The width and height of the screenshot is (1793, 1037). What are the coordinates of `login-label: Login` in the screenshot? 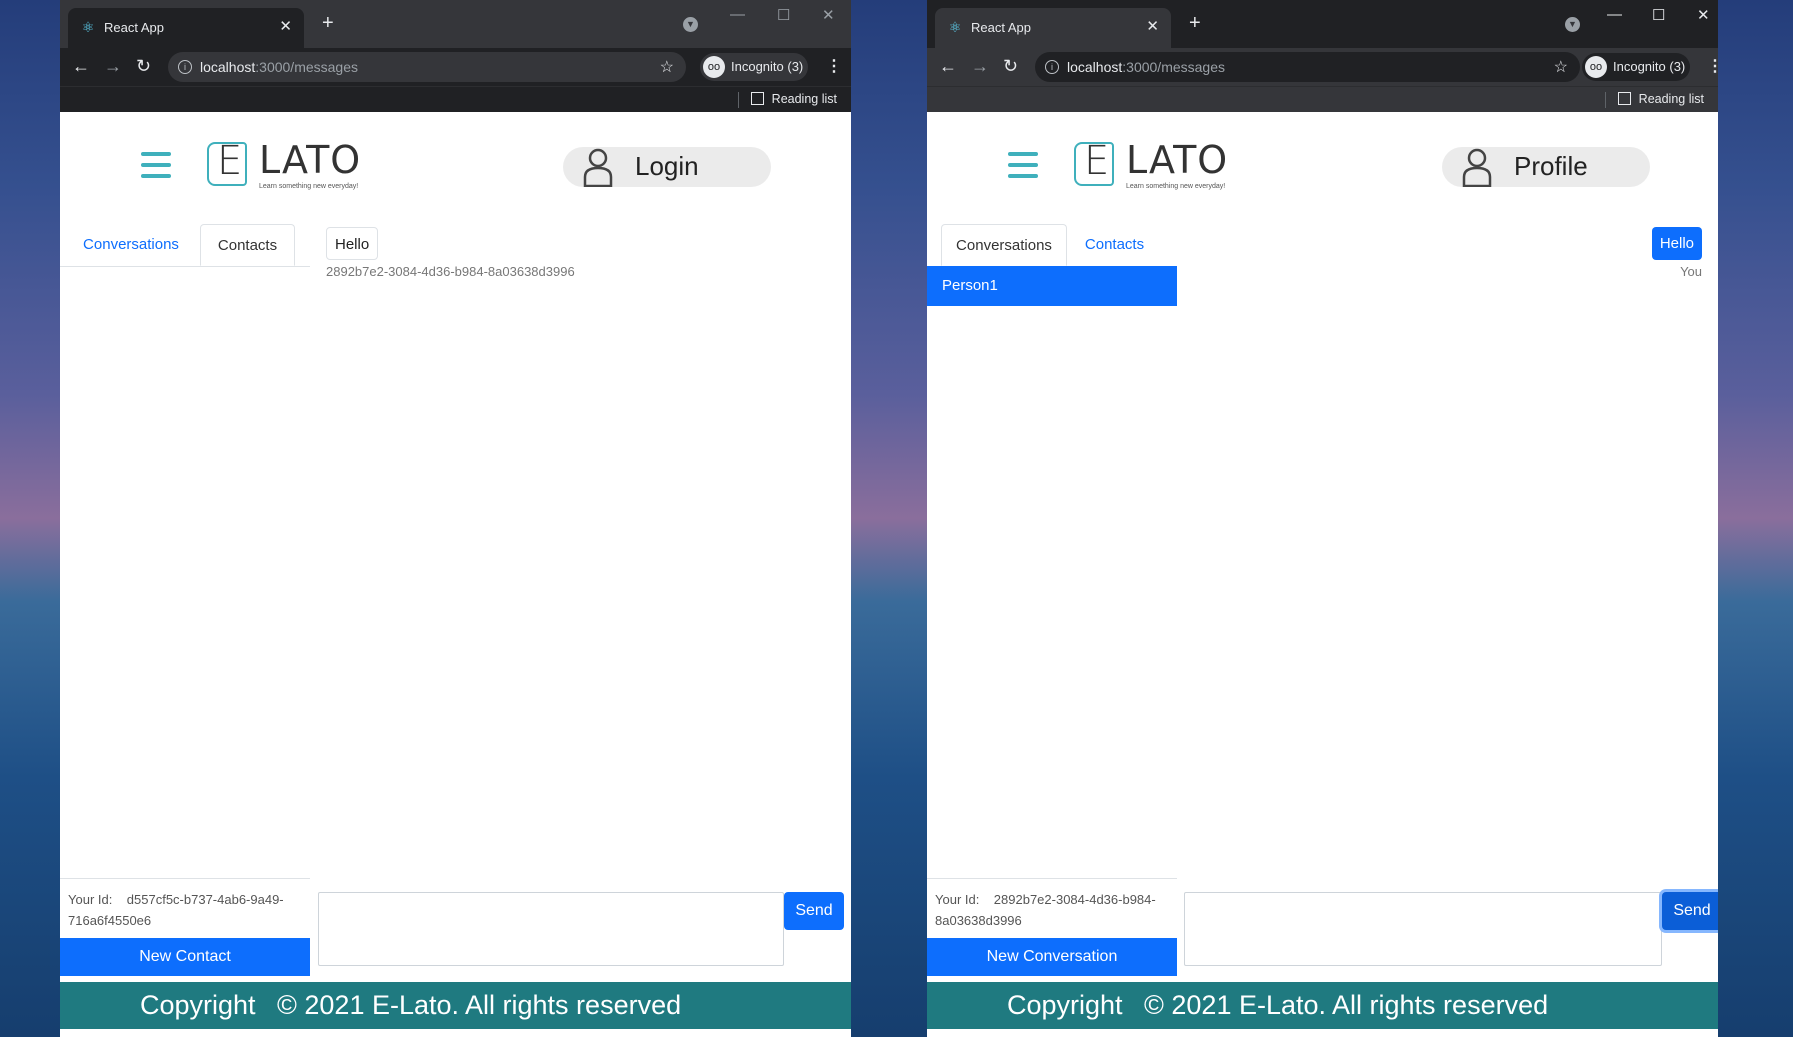 It's located at (667, 166).